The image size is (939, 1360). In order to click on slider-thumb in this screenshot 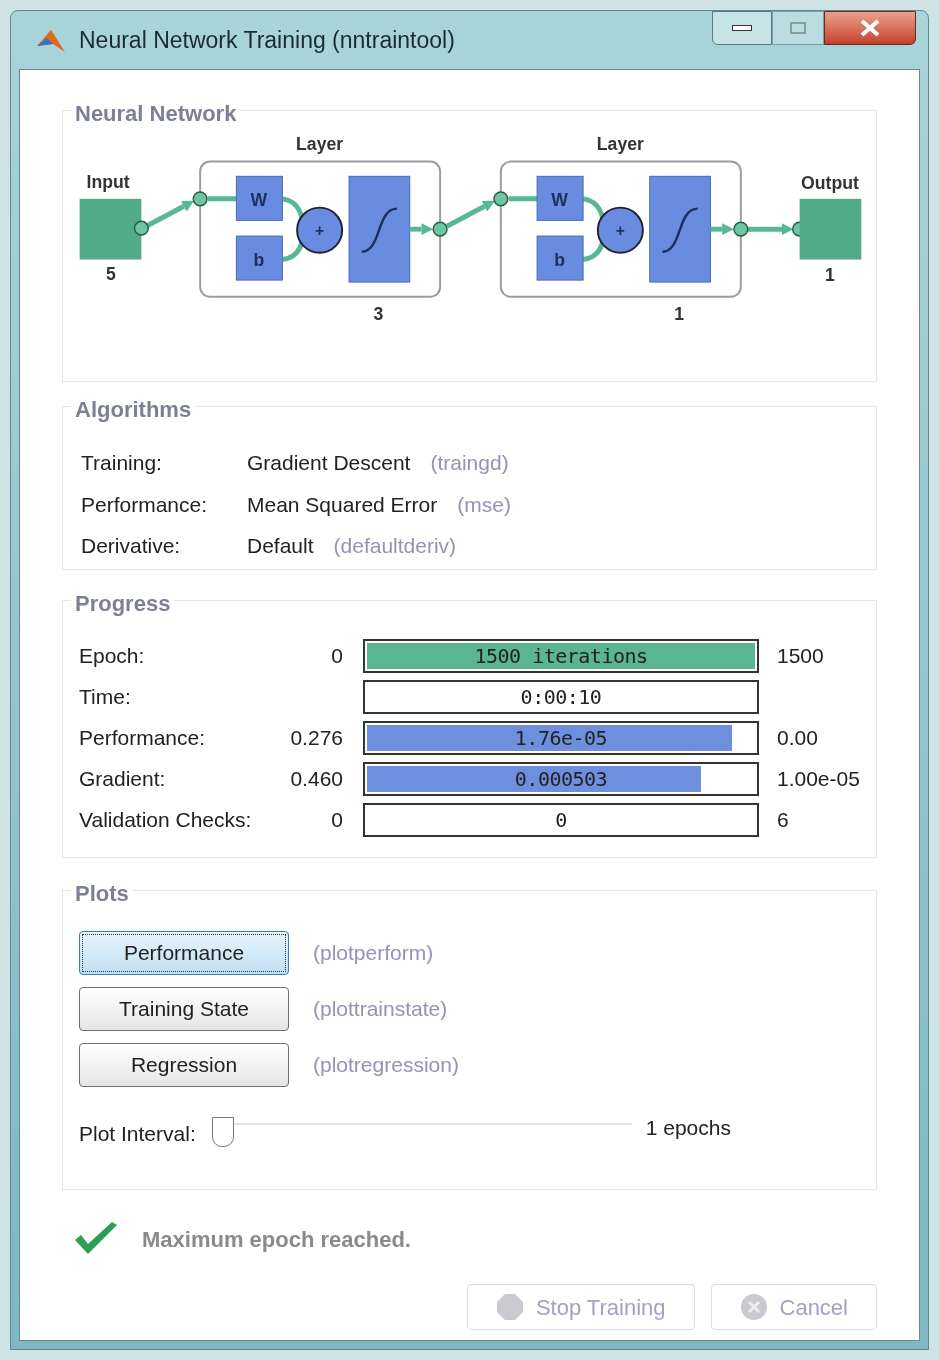, I will do `click(222, 1132)`.